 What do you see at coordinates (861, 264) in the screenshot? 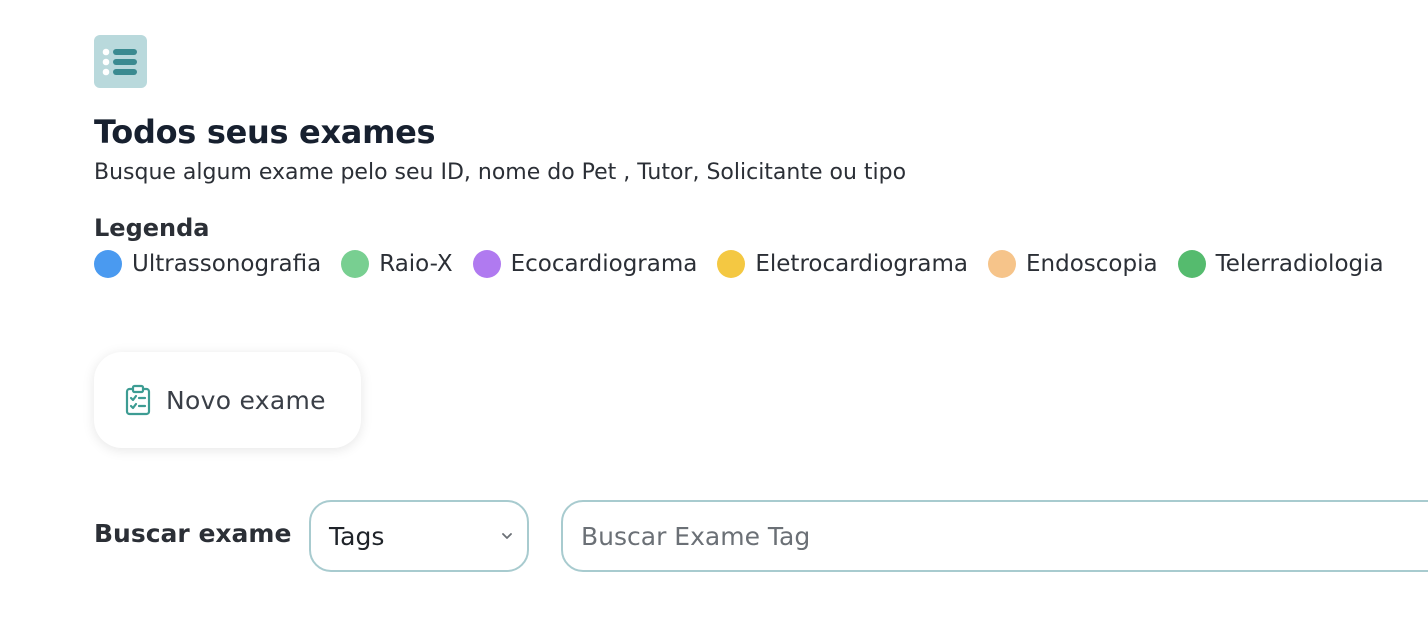
I see `legend-label: Eletrocardiograma` at bounding box center [861, 264].